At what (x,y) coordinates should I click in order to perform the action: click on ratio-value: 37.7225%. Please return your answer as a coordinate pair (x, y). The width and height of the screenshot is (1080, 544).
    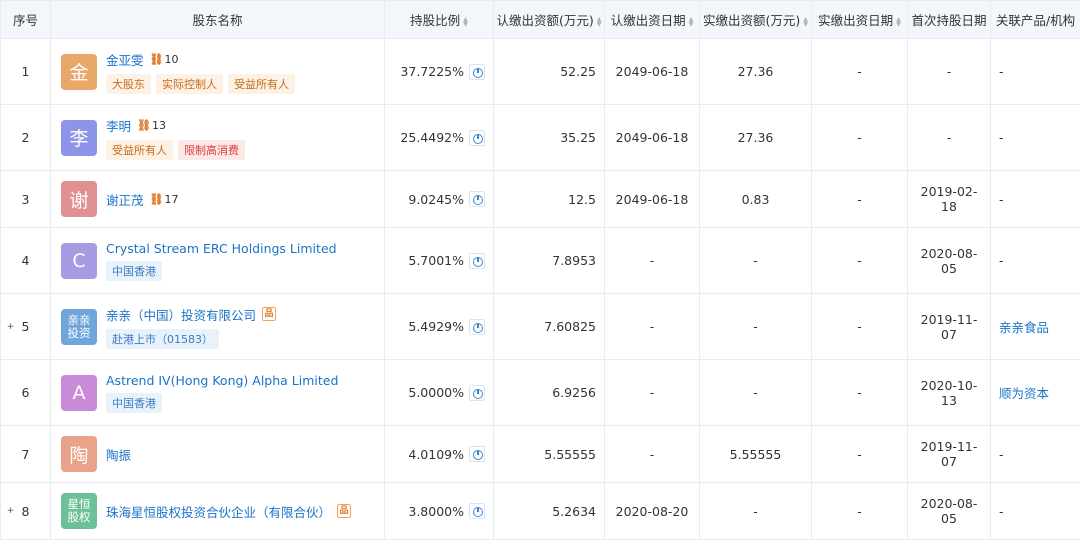
    Looking at the image, I should click on (432, 71).